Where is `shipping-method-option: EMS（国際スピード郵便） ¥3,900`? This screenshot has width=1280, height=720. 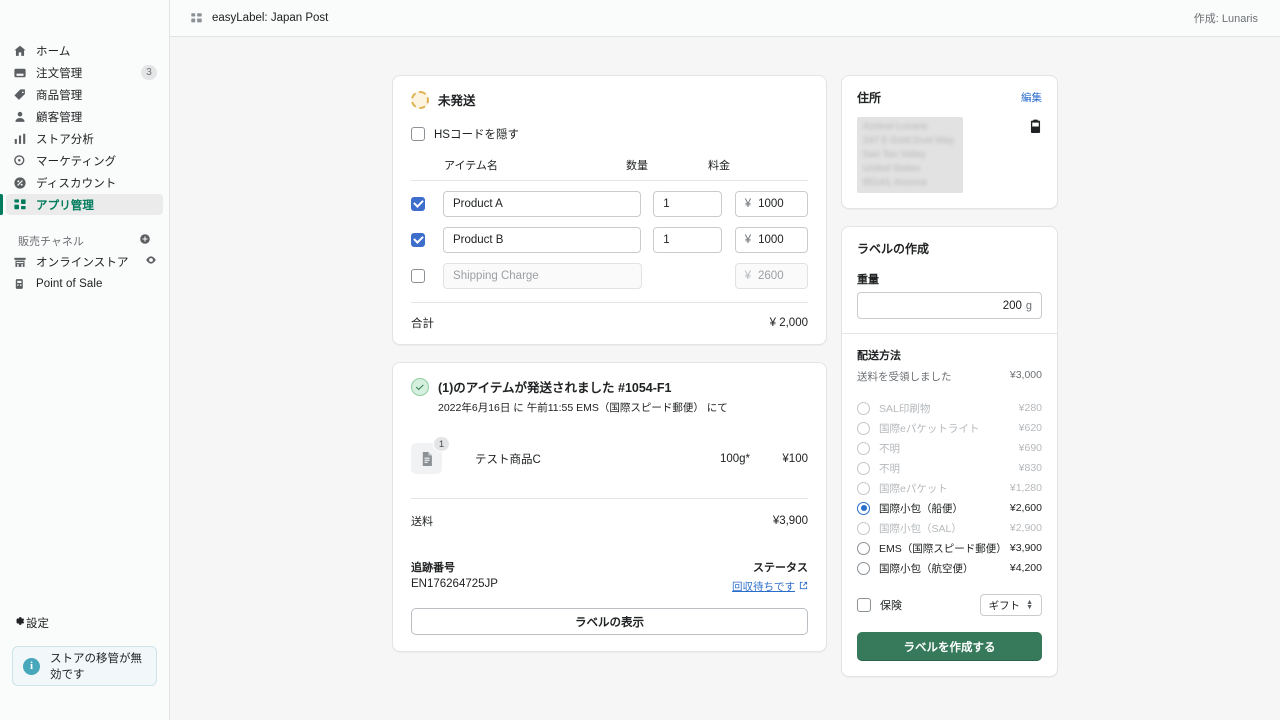 shipping-method-option: EMS（国際スピード郵便） ¥3,900 is located at coordinates (949, 548).